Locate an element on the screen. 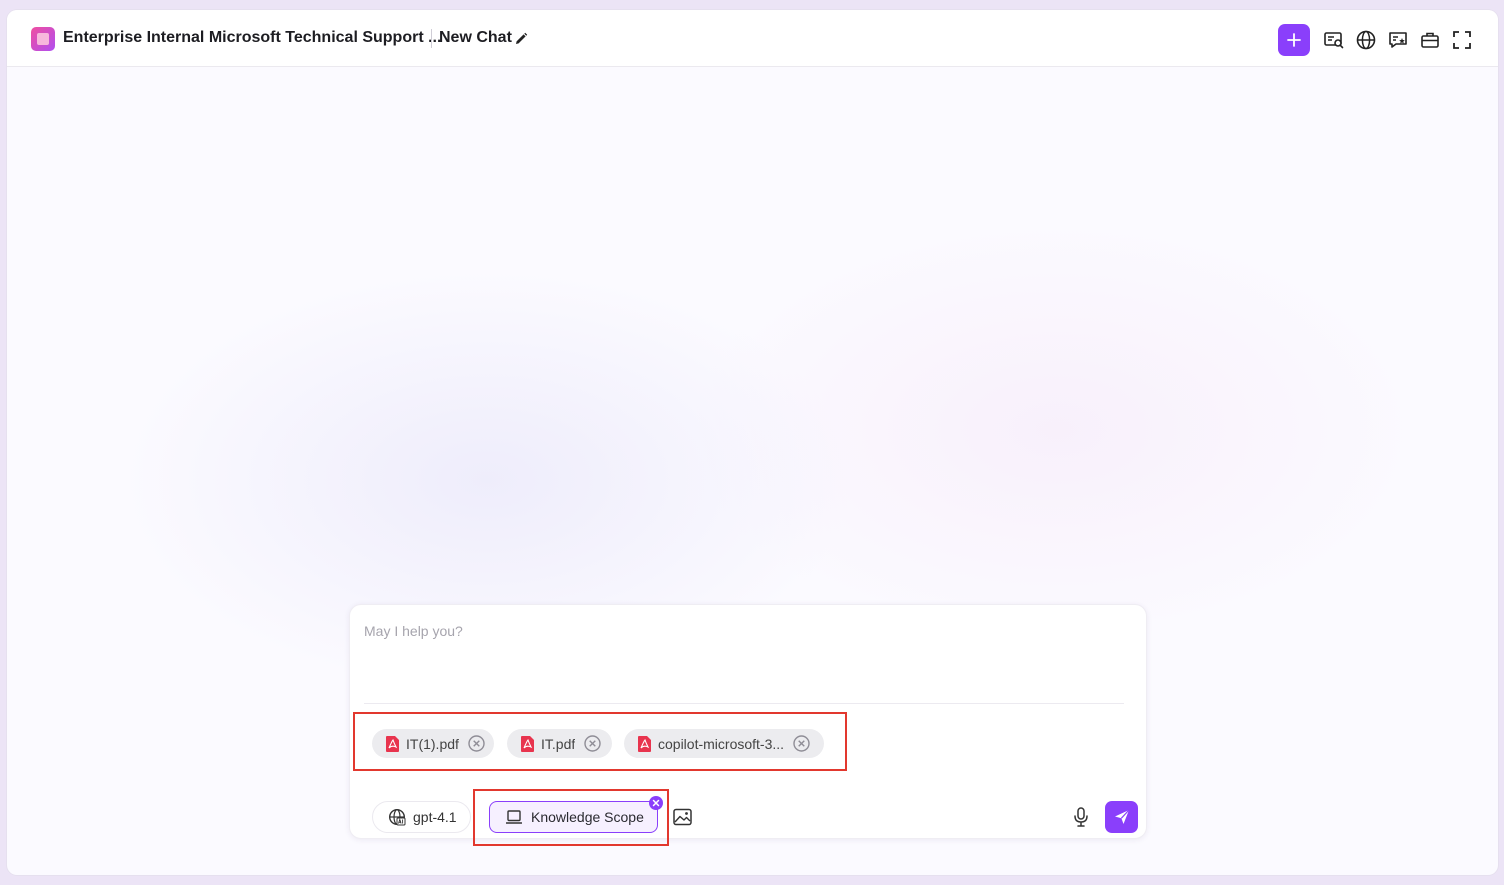 The image size is (1504, 885). briefcase-icon is located at coordinates (1430, 40).